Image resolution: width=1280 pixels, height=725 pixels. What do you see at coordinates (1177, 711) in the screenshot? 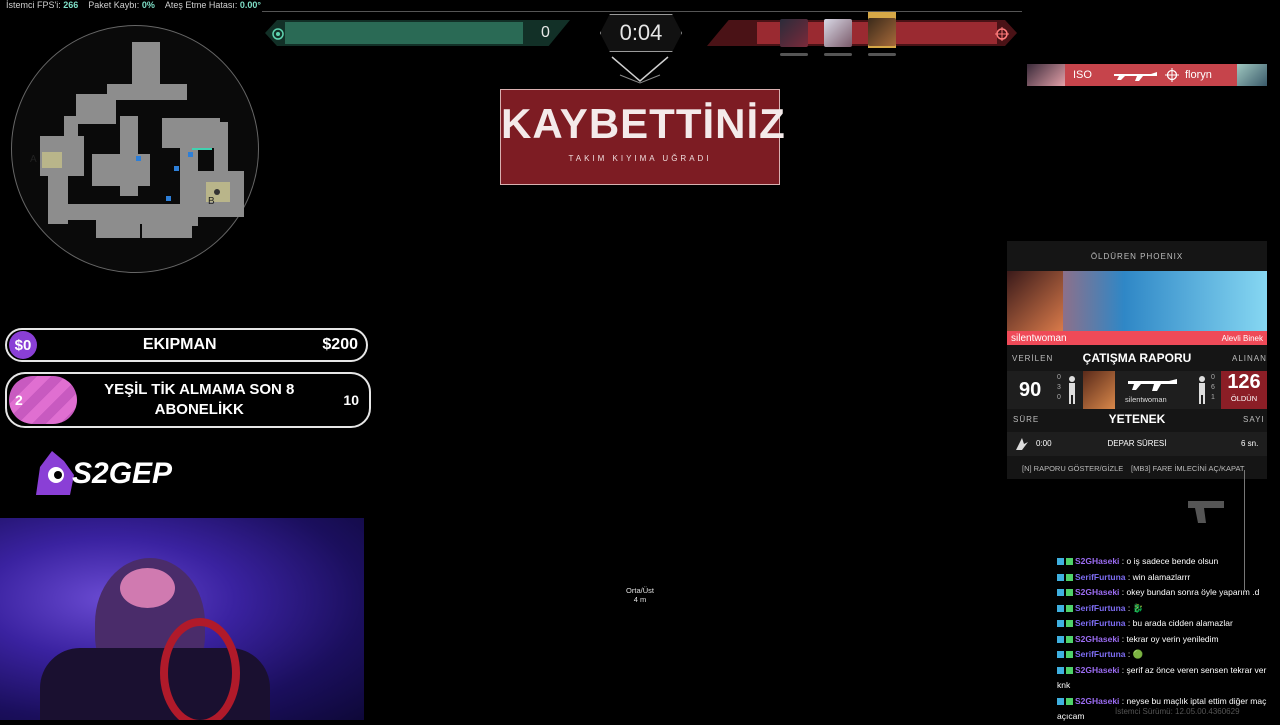
I see `client-version: İstemci Sürümü: 12.05.00.4360629` at bounding box center [1177, 711].